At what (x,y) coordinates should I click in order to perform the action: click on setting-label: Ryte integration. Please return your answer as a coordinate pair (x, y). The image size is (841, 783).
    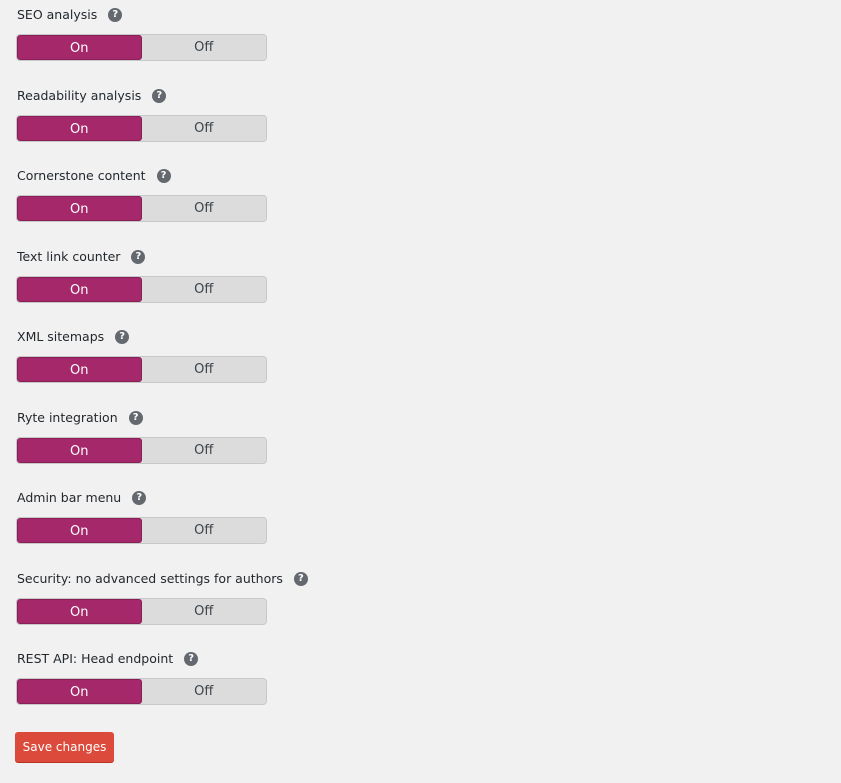
    Looking at the image, I should click on (67, 417).